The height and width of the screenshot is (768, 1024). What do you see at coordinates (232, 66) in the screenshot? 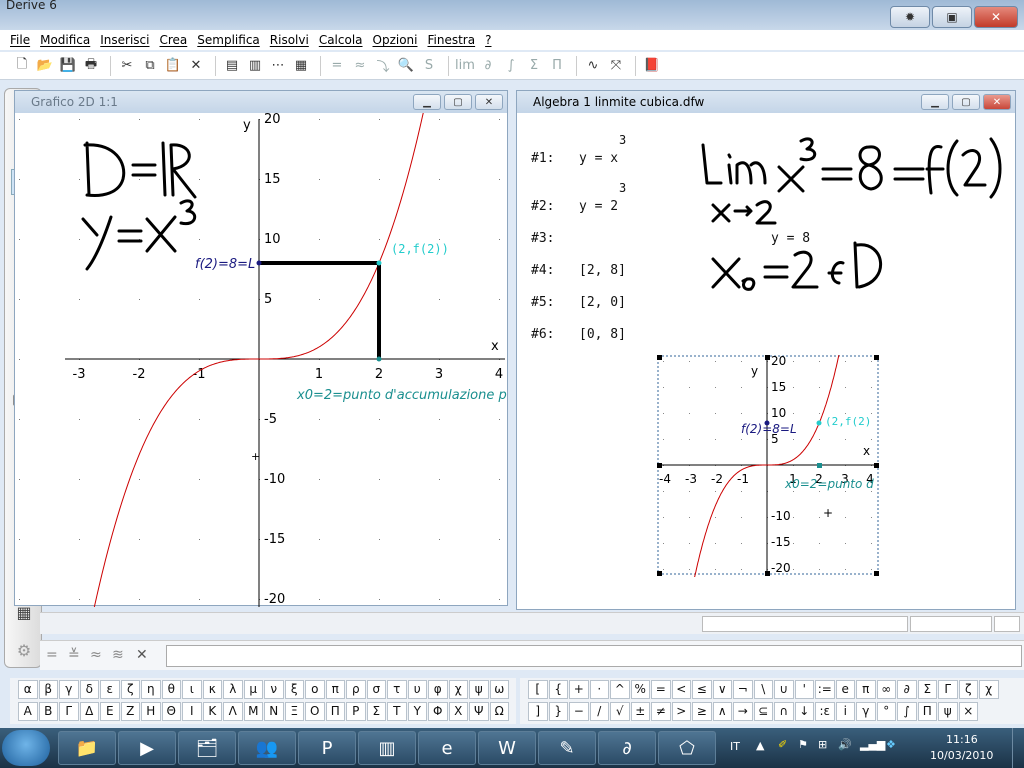
I see `insert-text-icon: ▤` at bounding box center [232, 66].